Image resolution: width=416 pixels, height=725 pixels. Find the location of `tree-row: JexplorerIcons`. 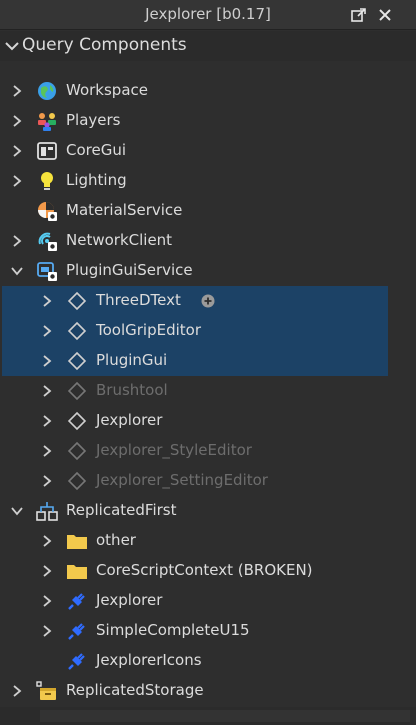

tree-row: JexplorerIcons is located at coordinates (208, 661).